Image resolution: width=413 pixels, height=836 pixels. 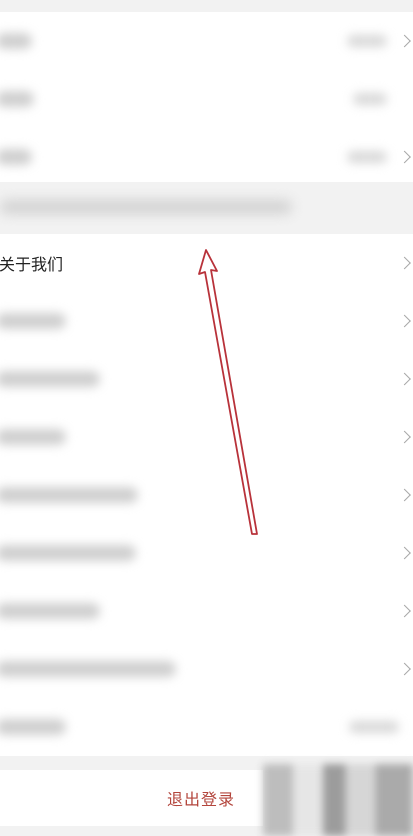 What do you see at coordinates (32, 264) in the screenshot?
I see `about-us-label: 关于我们` at bounding box center [32, 264].